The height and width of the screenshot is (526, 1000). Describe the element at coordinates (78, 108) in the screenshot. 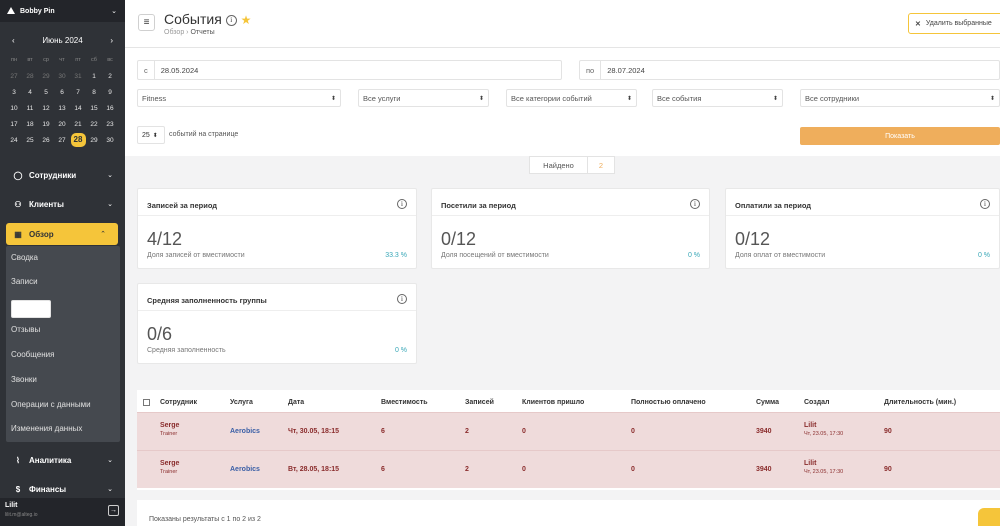

I see `calendar-day: 14` at that location.